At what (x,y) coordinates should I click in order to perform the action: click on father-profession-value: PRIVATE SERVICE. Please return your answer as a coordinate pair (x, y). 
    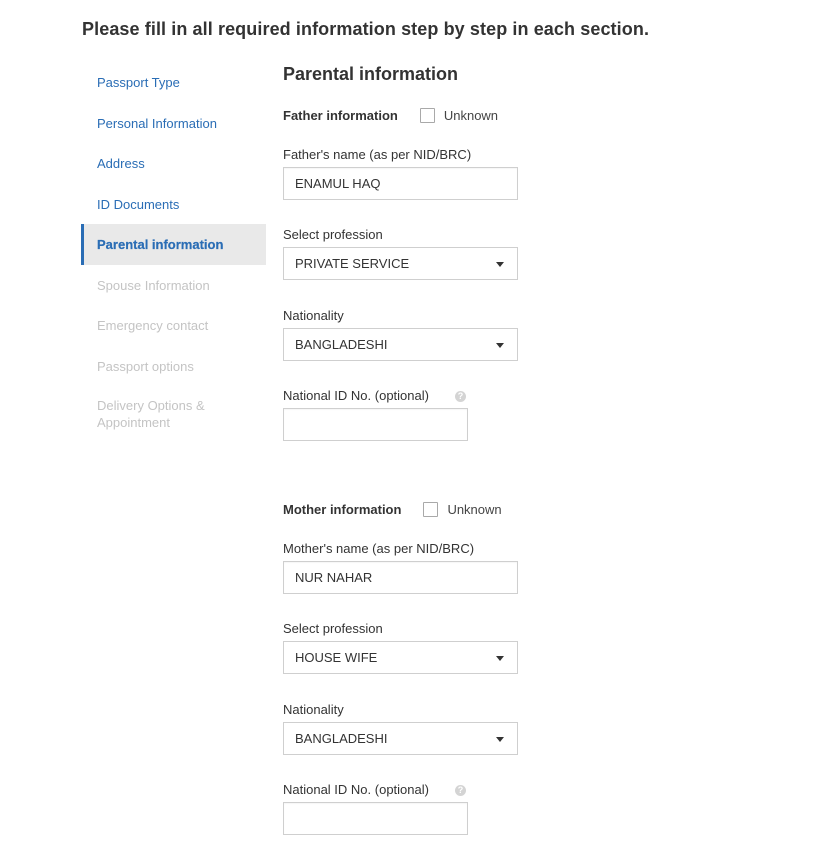
    Looking at the image, I should click on (352, 263).